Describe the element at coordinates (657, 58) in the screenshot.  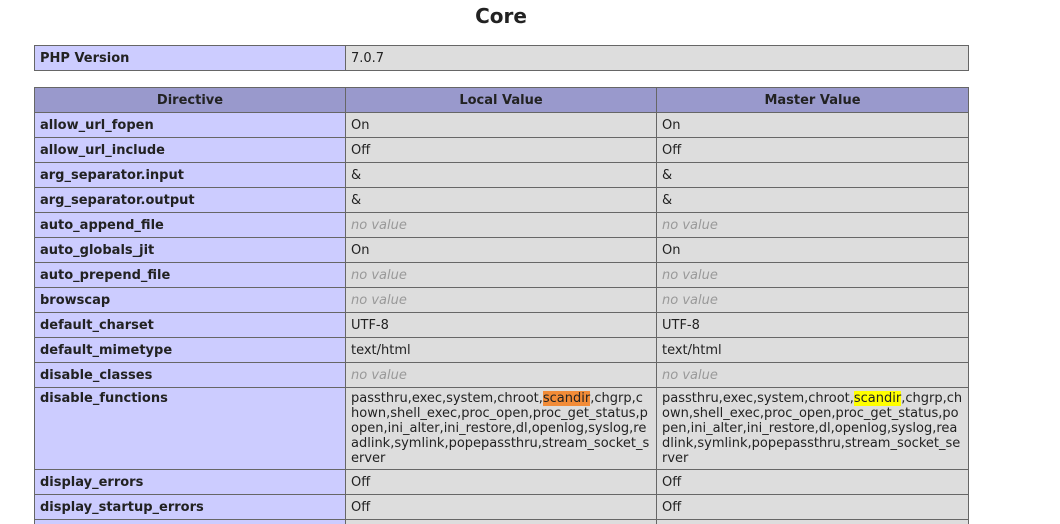
I see `php-version-value: 7.0.7` at that location.